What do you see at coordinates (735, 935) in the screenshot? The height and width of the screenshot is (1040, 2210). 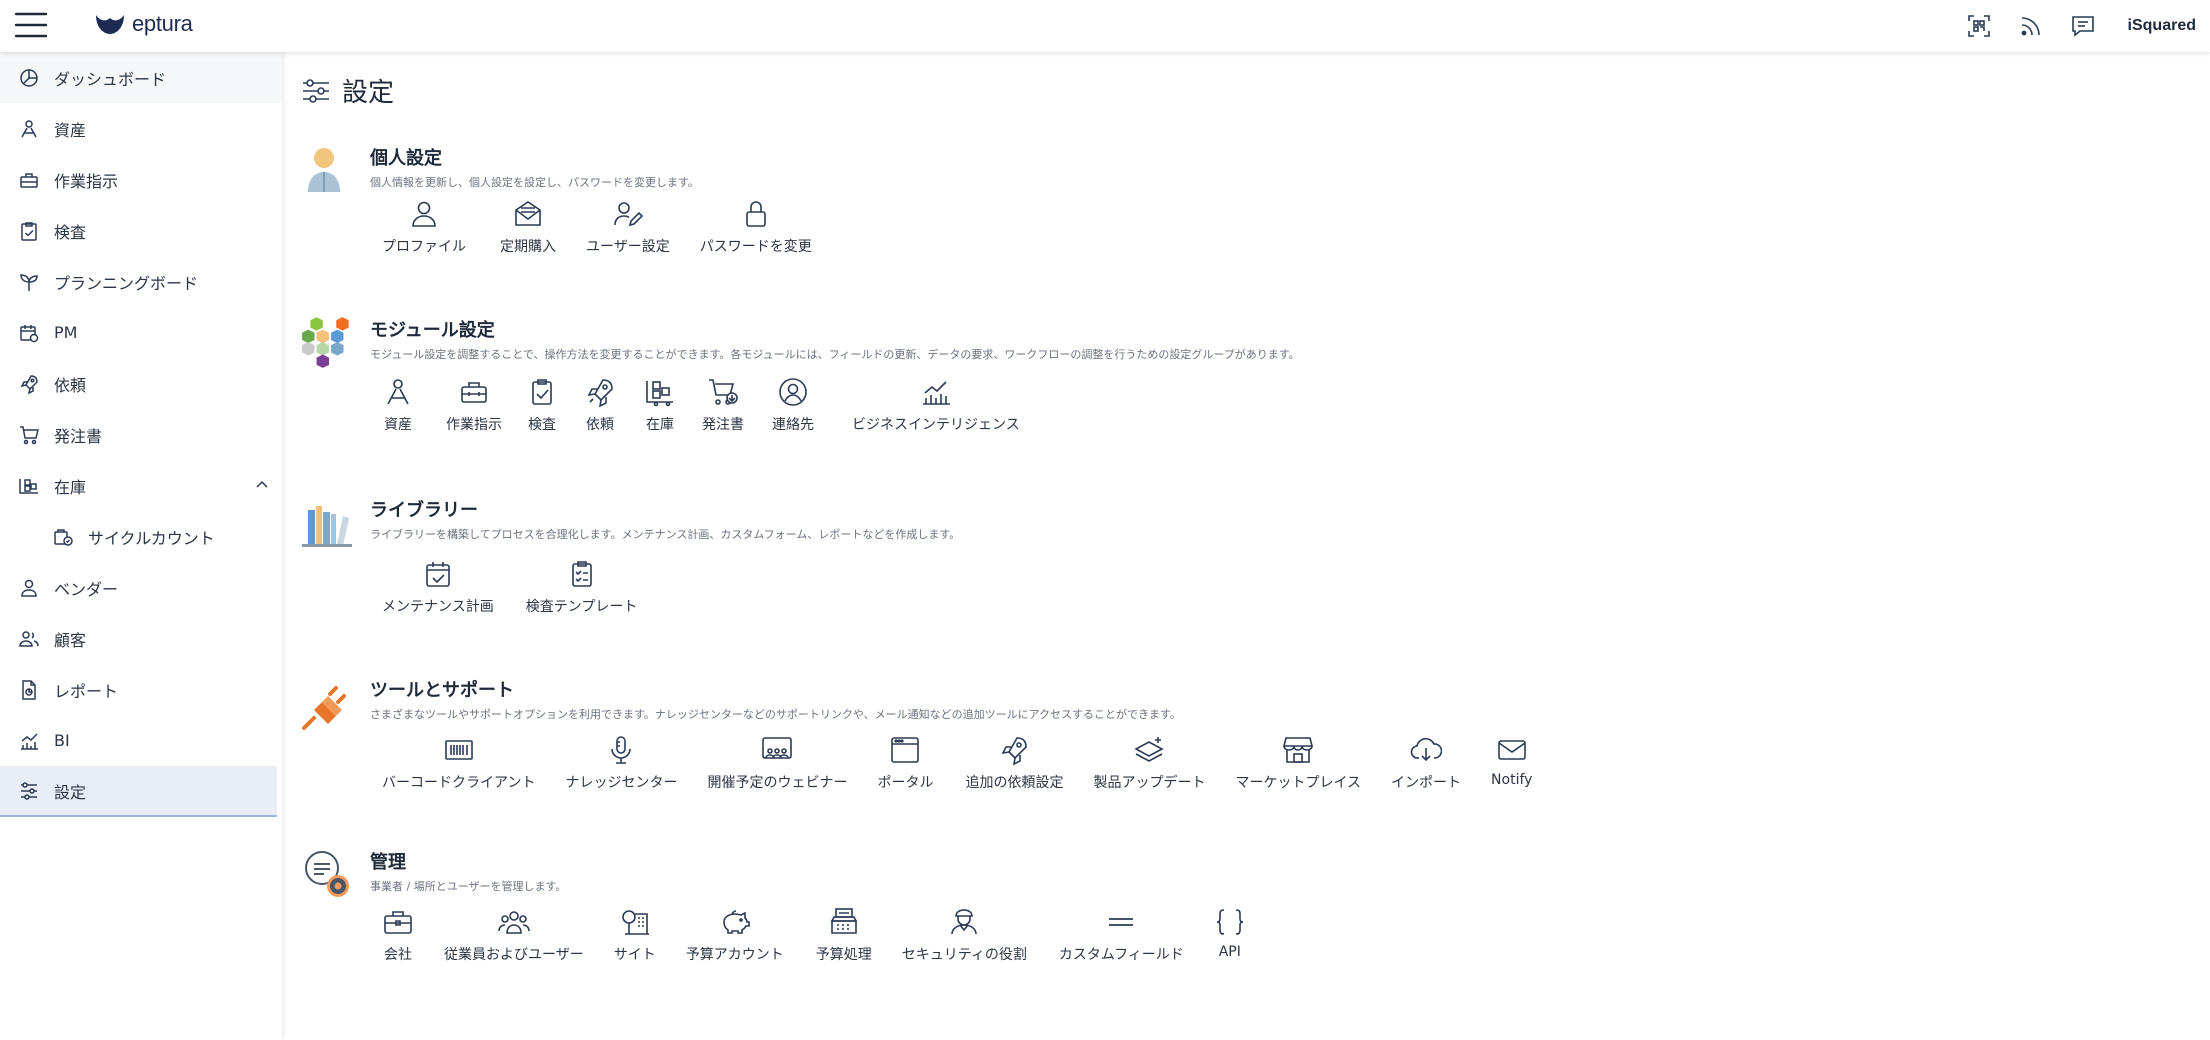 I see `budget-accounts-button: 予算アカウント` at bounding box center [735, 935].